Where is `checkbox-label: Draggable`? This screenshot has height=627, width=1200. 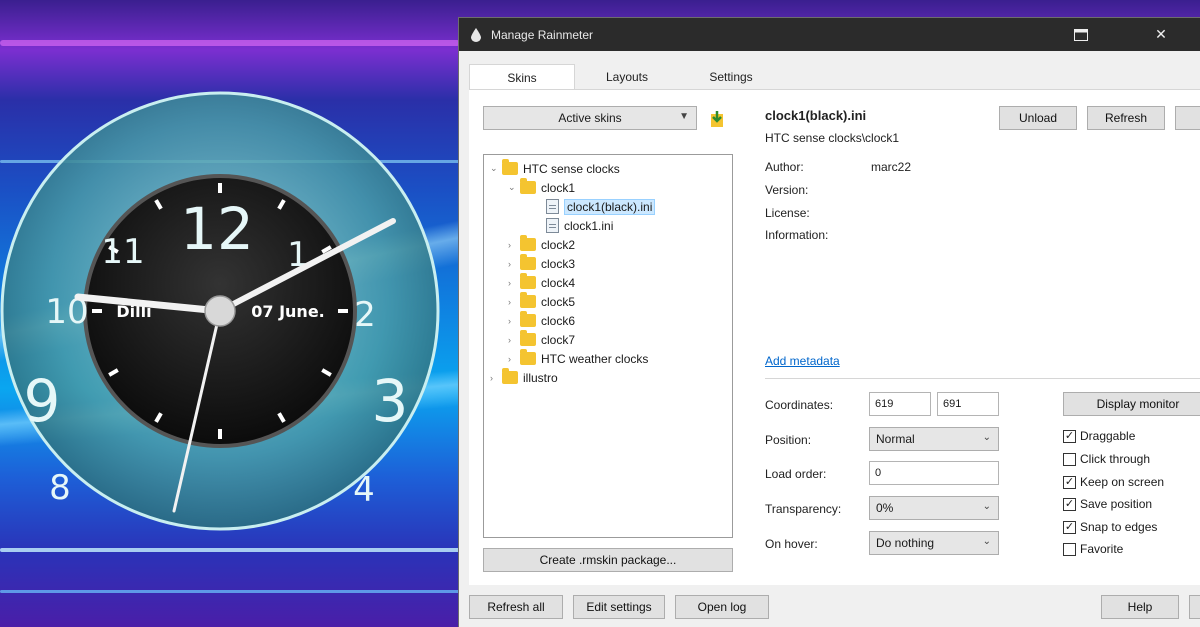
checkbox-label: Draggable is located at coordinates (1108, 436).